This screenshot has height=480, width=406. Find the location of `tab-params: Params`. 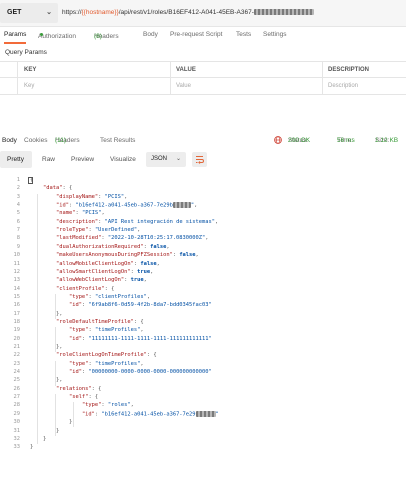

tab-params: Params is located at coordinates (15, 34).